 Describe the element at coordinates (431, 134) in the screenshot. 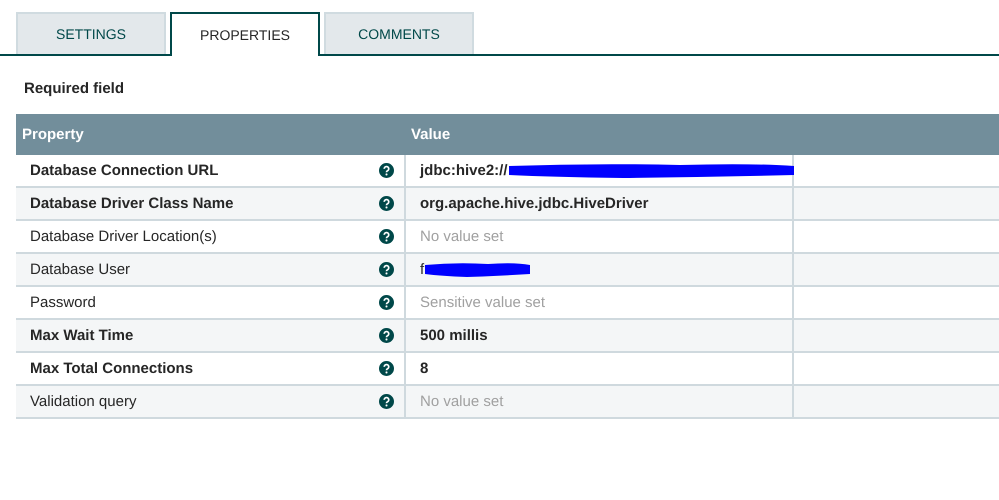

I see `column-header: Value` at that location.